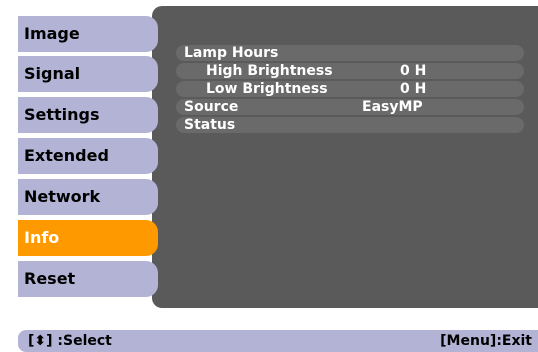  Describe the element at coordinates (350, 107) in the screenshot. I see `source-row: Source EasyMP` at that location.